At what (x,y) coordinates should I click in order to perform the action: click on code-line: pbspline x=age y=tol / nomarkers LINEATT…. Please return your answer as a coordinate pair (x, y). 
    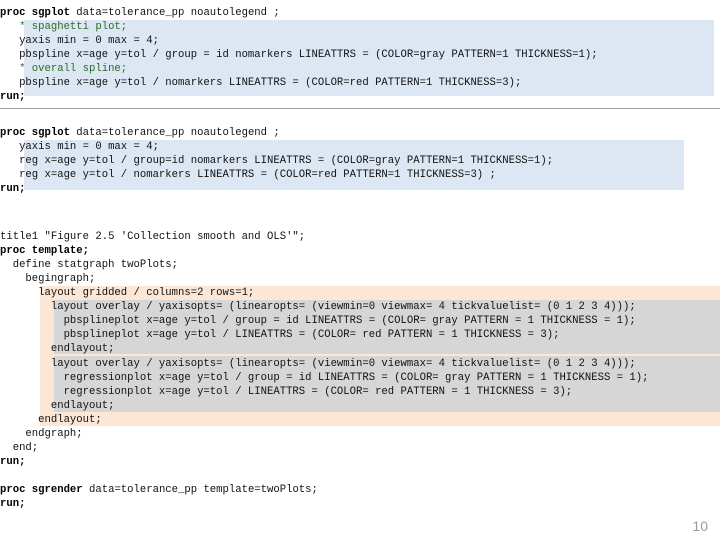
    Looking at the image, I should click on (261, 83).